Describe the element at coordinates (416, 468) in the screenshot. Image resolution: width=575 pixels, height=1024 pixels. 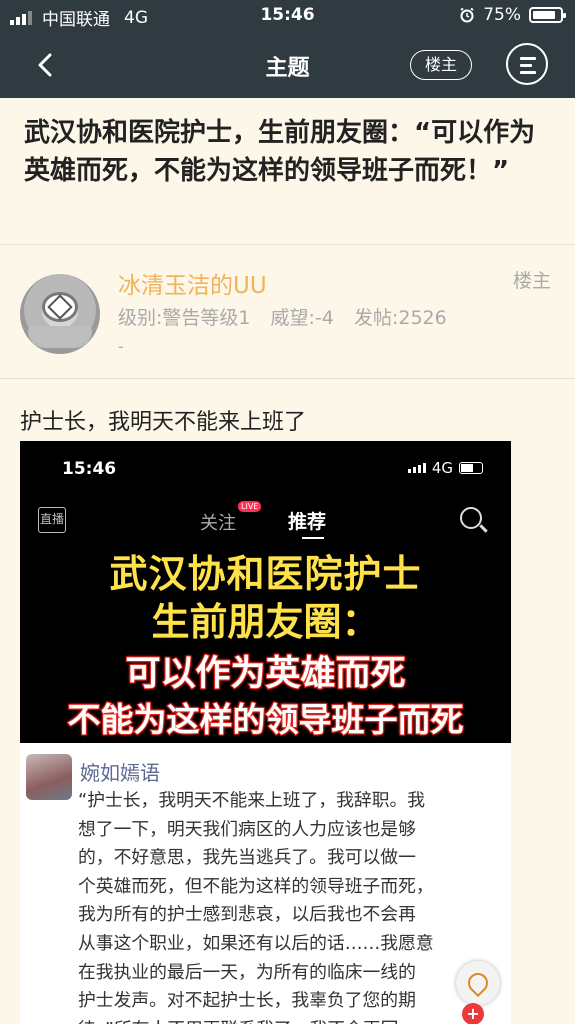
I see `image-signal-icon` at that location.